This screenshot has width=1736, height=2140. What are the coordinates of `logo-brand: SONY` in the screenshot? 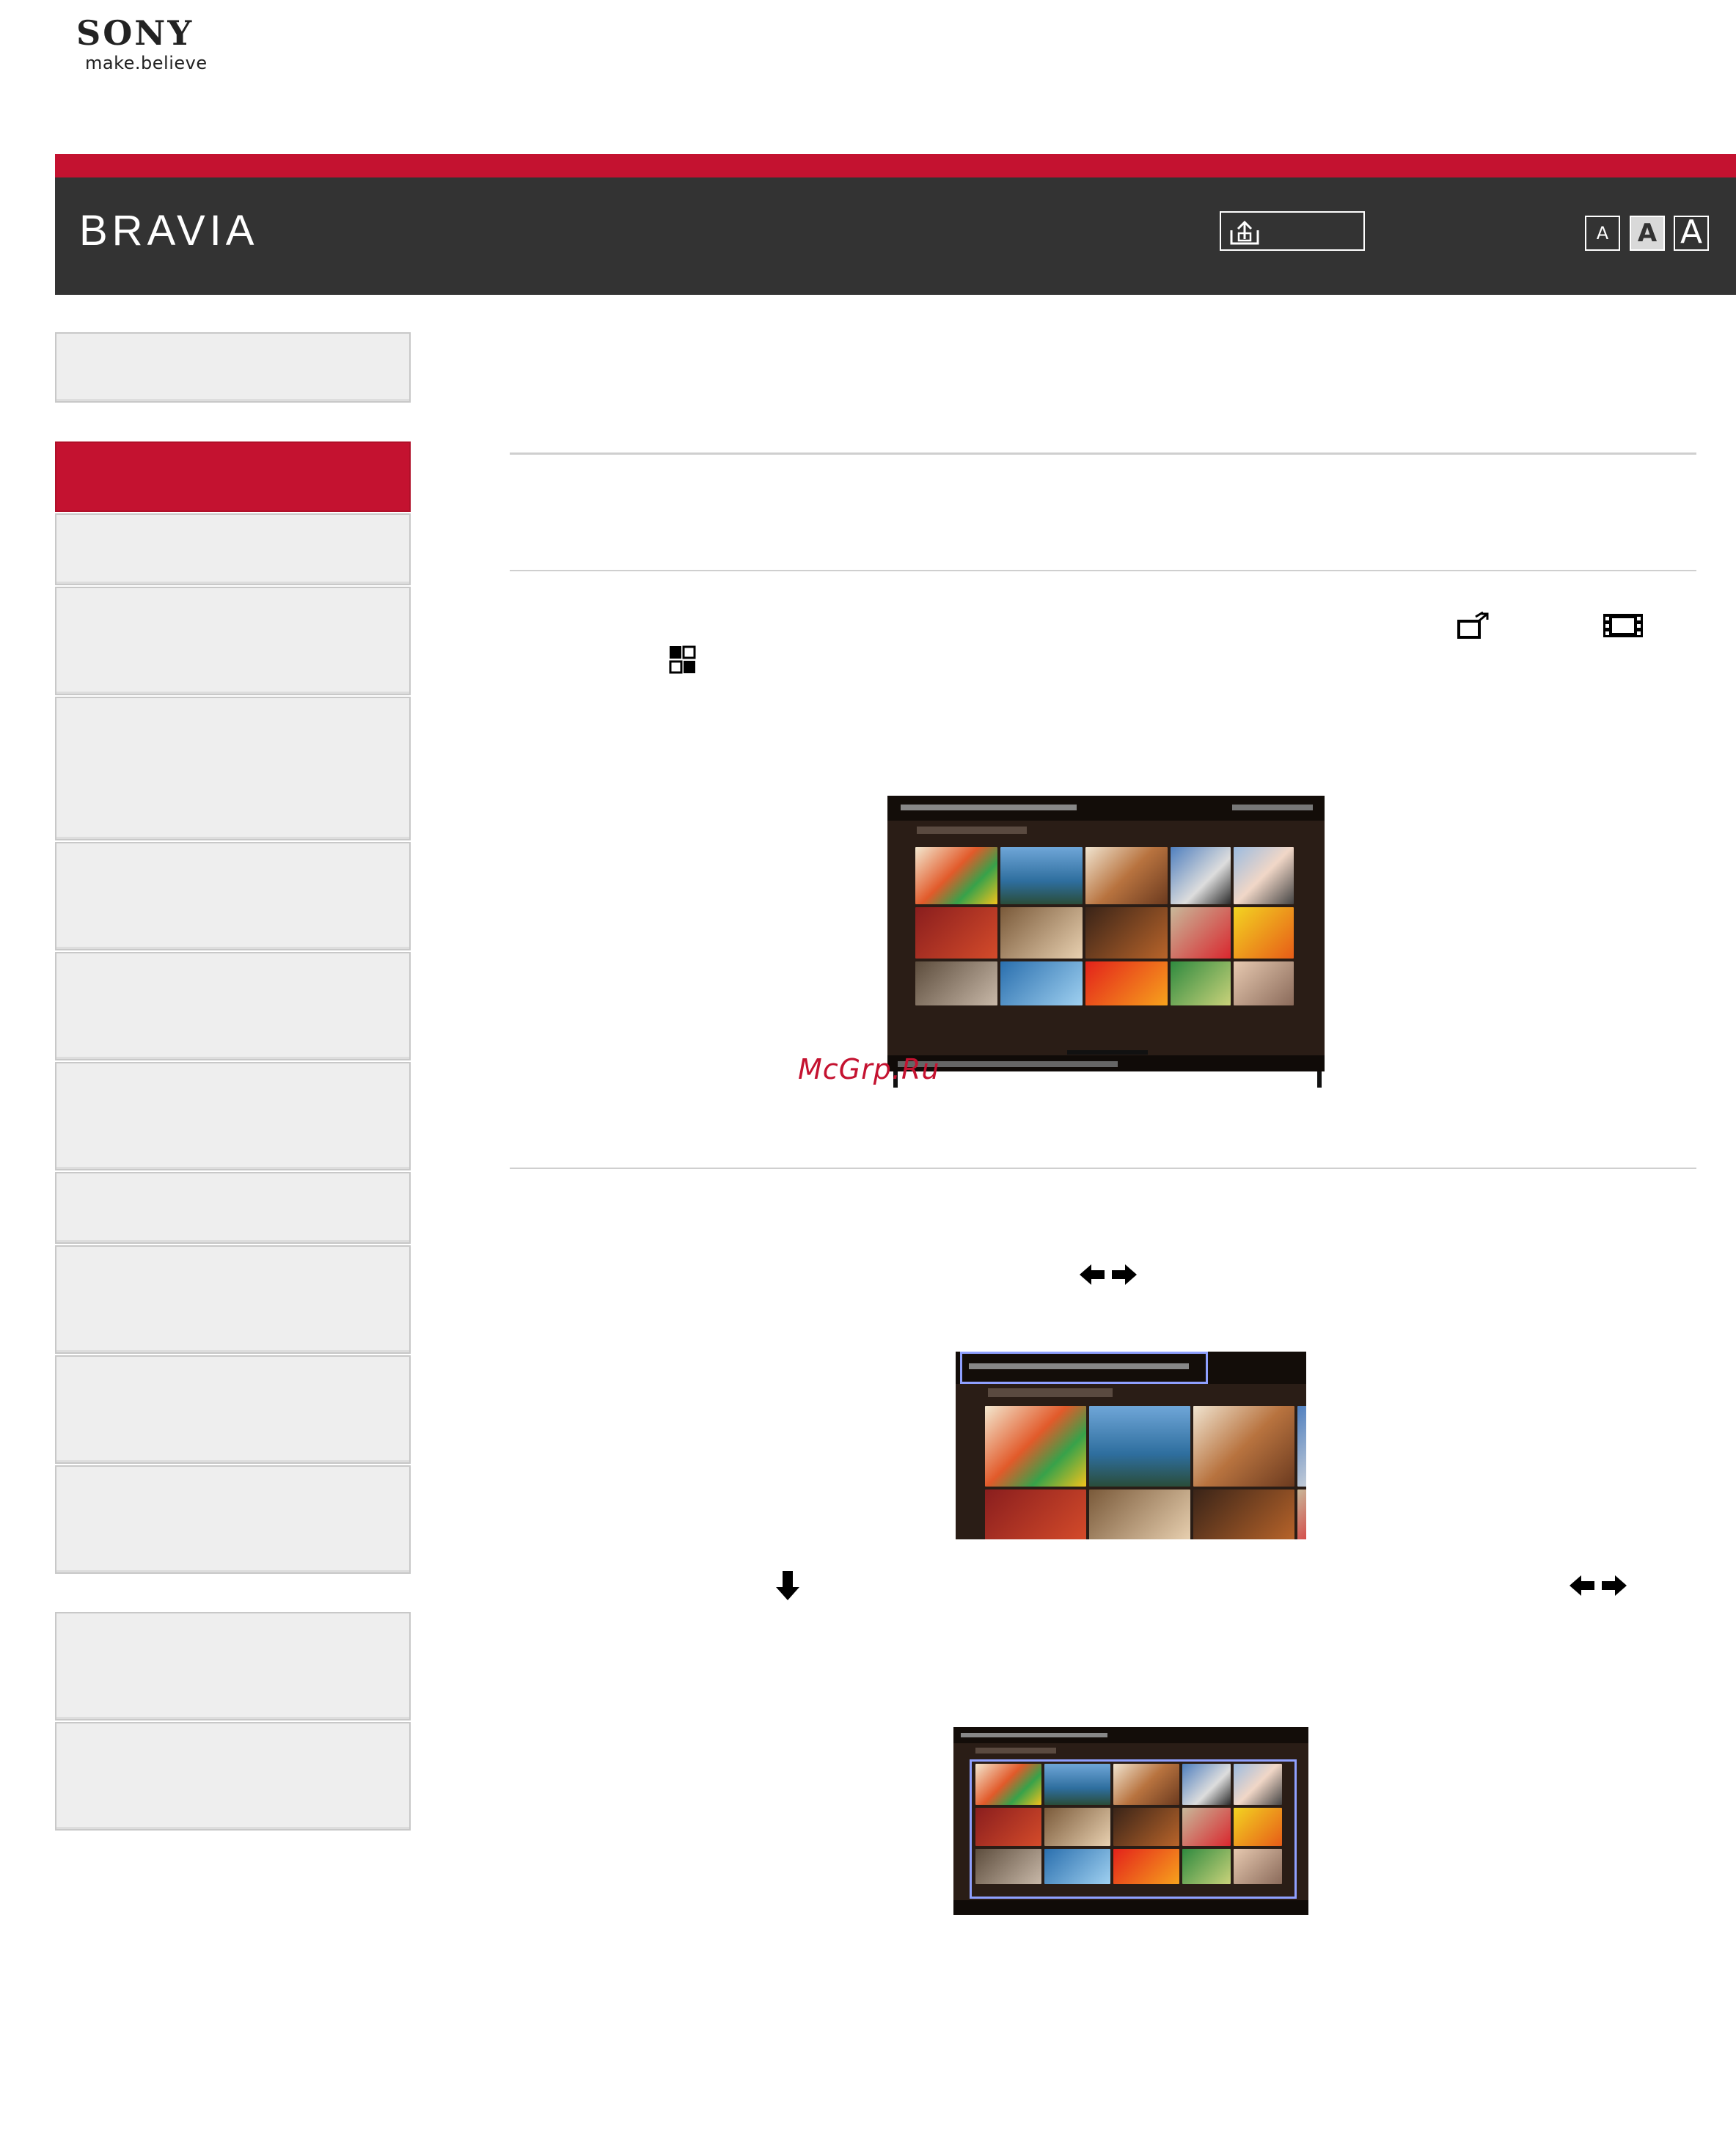 It's located at (135, 33).